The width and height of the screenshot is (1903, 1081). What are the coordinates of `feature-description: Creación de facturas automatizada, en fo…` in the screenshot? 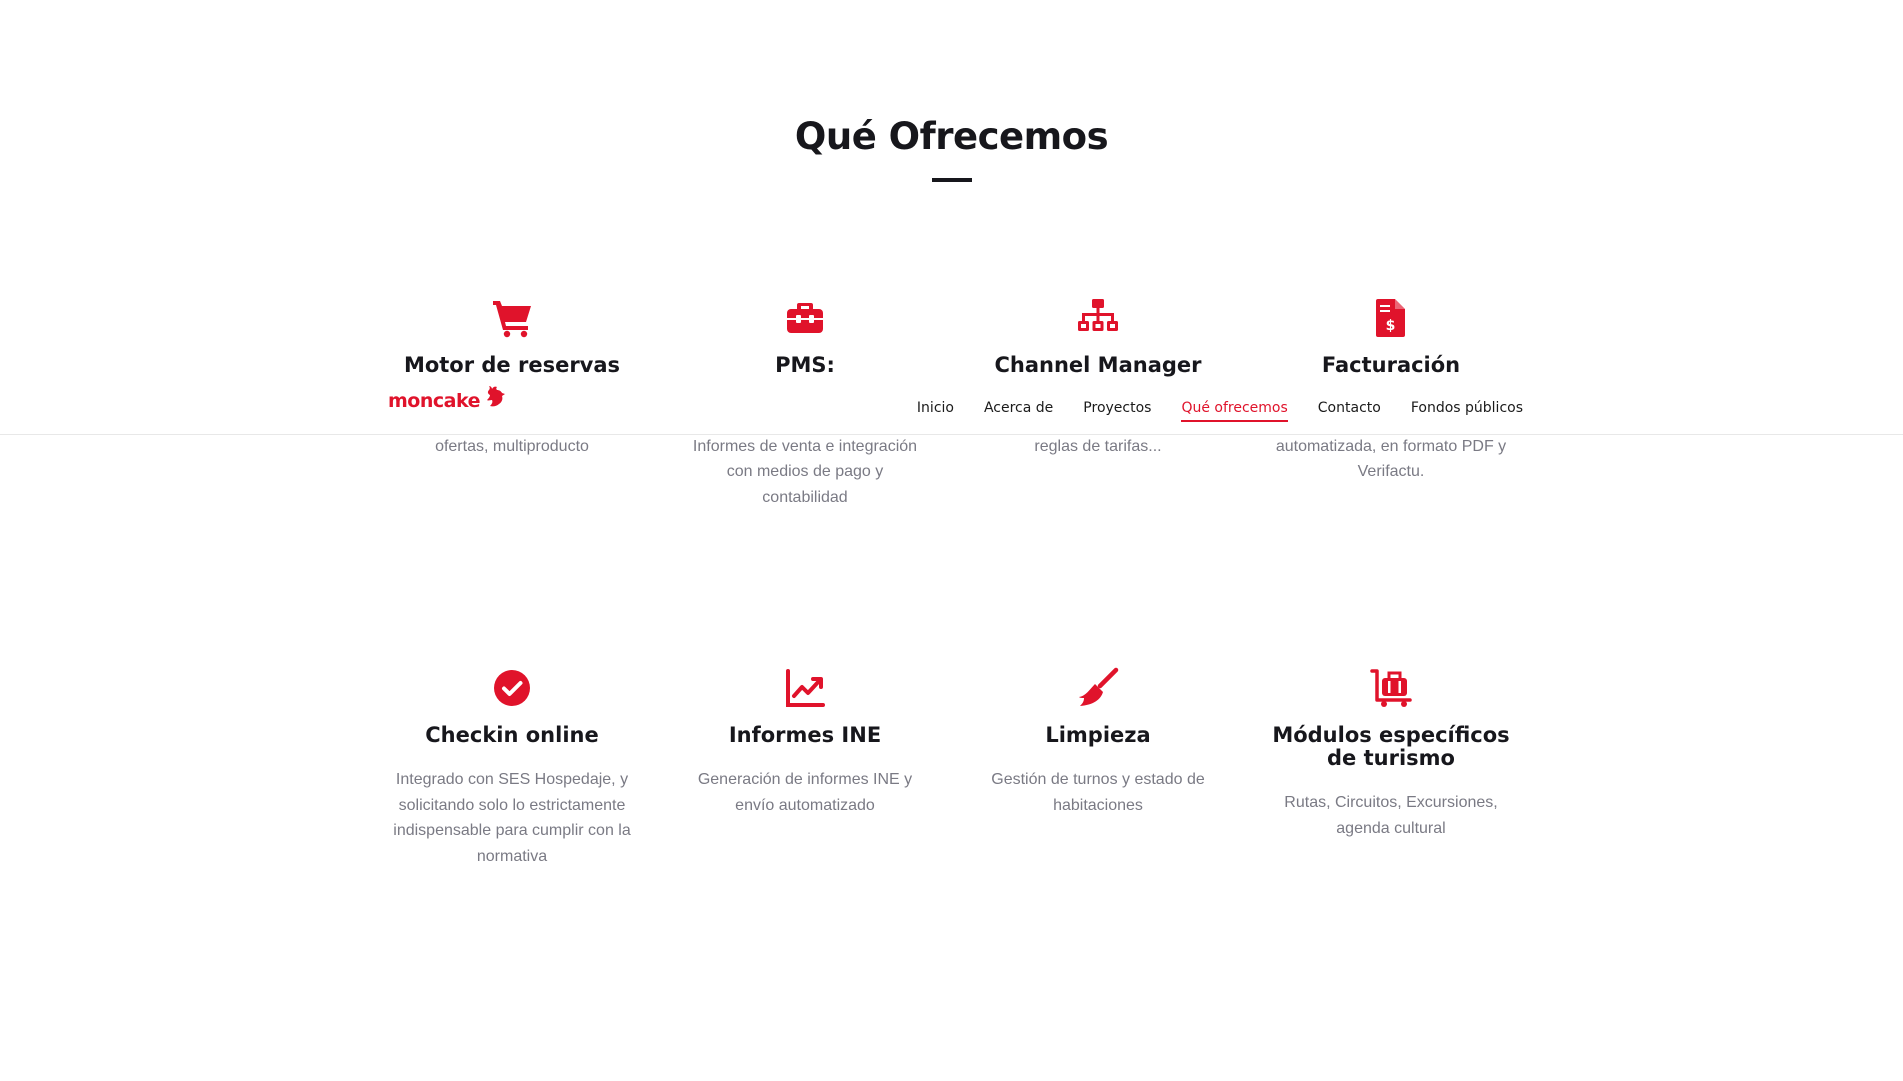 It's located at (1391, 459).